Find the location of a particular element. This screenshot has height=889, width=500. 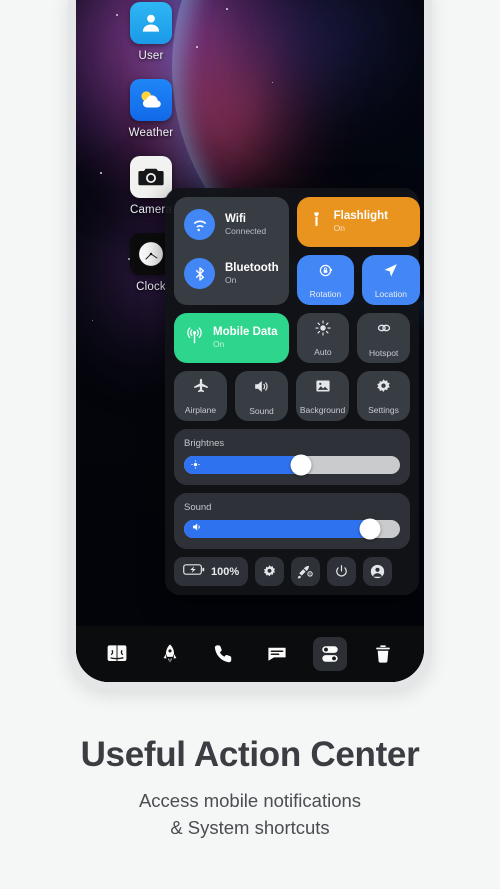

control-center-row-3: Airplane Sound Background Settings is located at coordinates (292, 396).